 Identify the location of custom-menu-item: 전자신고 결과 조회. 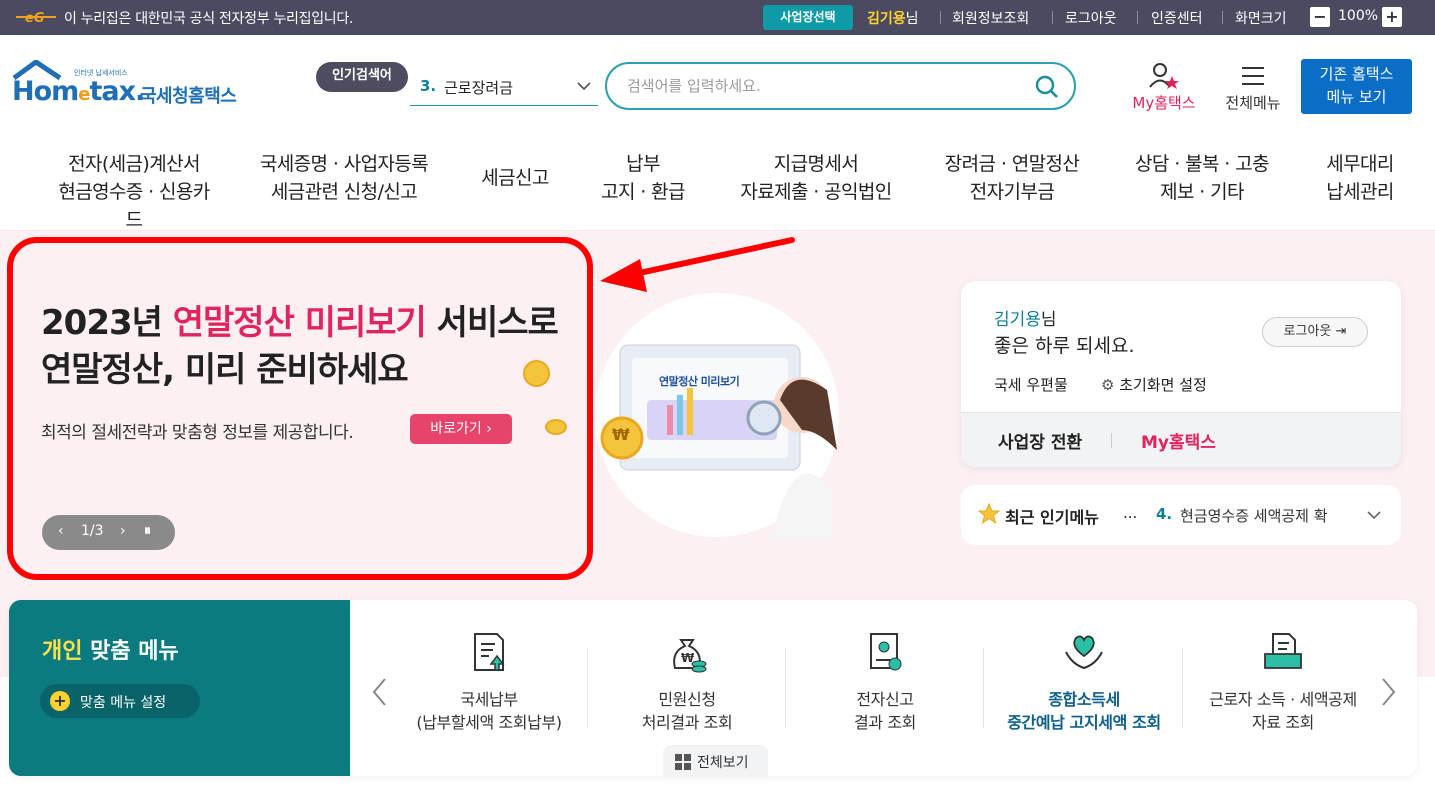
(885, 688).